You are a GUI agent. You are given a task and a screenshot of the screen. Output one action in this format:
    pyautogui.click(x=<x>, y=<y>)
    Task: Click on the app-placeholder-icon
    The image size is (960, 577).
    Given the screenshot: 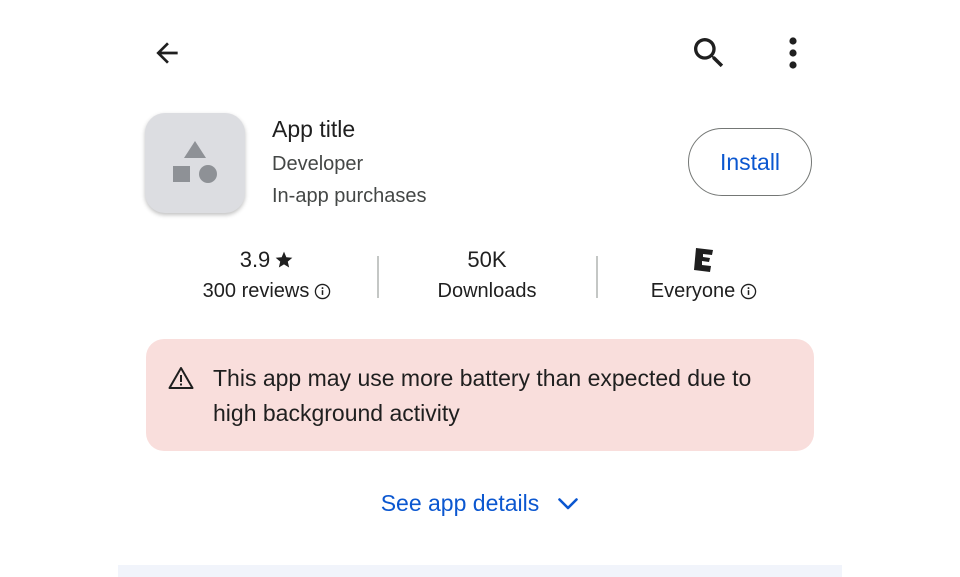 What is the action you would take?
    pyautogui.click(x=195, y=162)
    